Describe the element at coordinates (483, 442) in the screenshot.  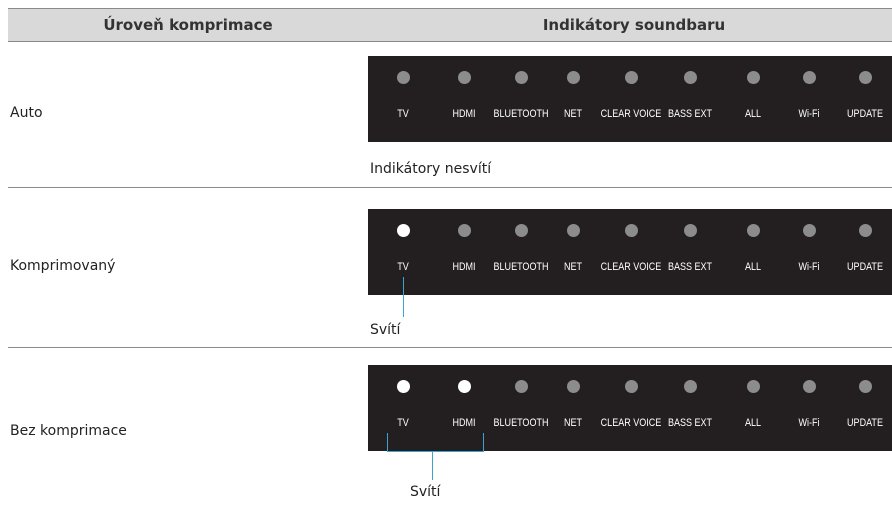
I see `callout-bracket-right` at that location.